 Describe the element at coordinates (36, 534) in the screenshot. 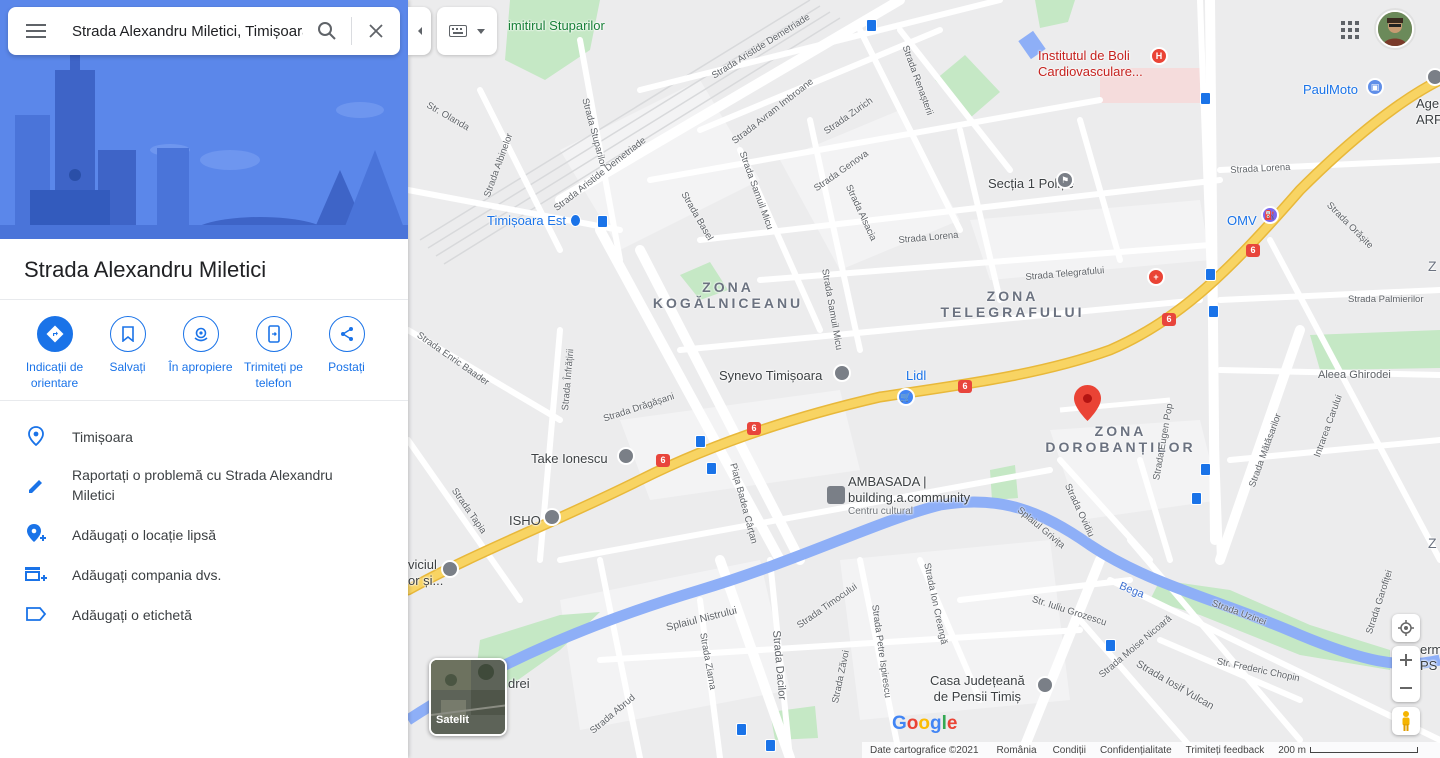

I see `add-location-icon` at that location.